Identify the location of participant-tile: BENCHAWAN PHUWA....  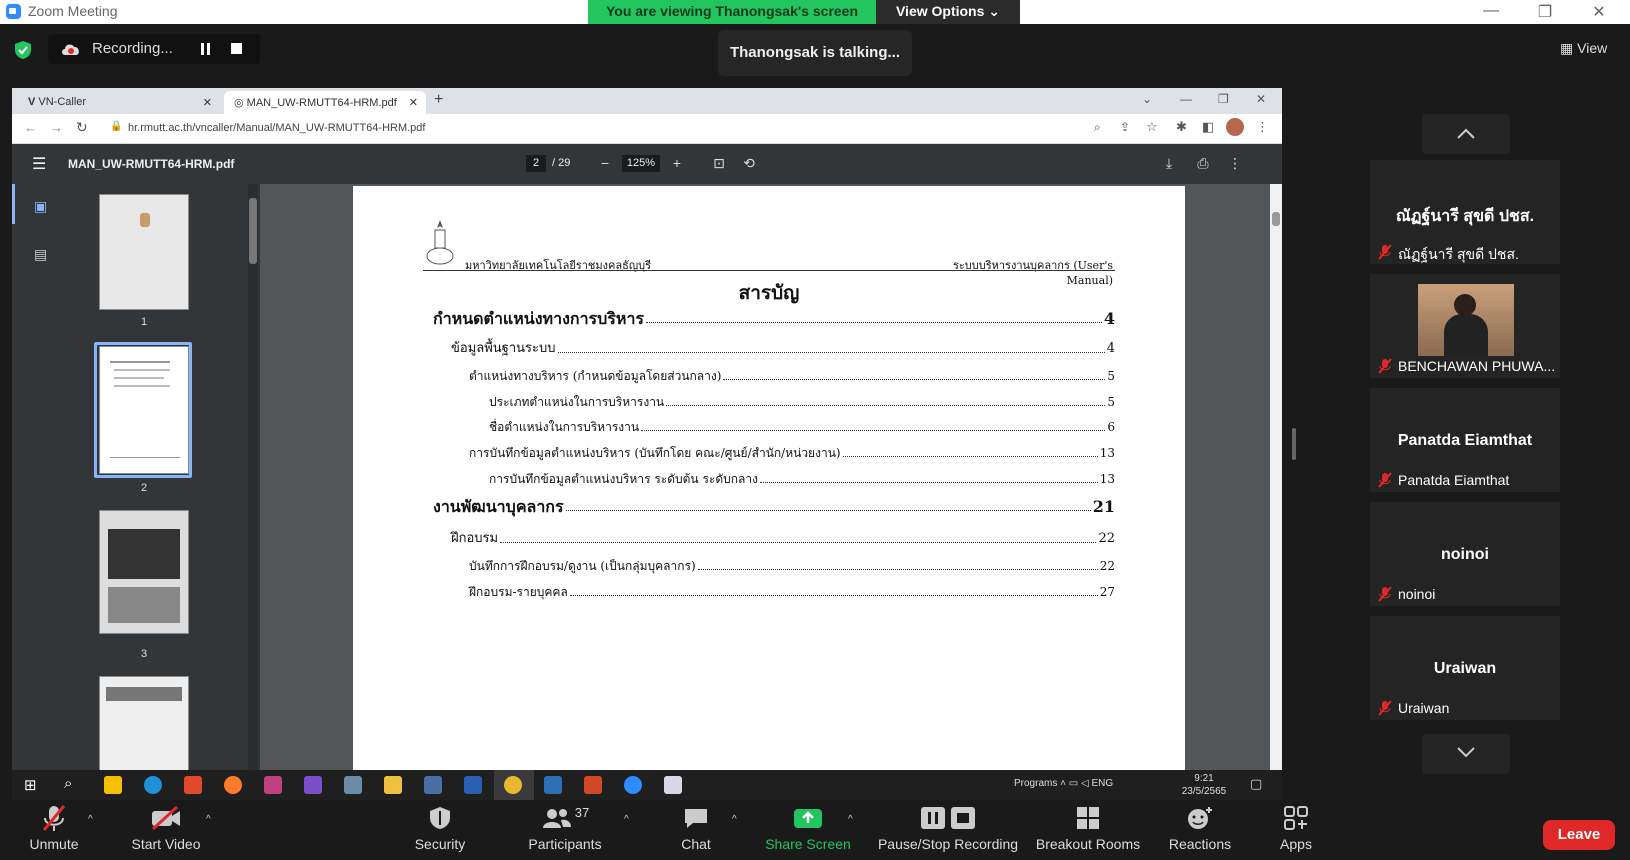
(1465, 326).